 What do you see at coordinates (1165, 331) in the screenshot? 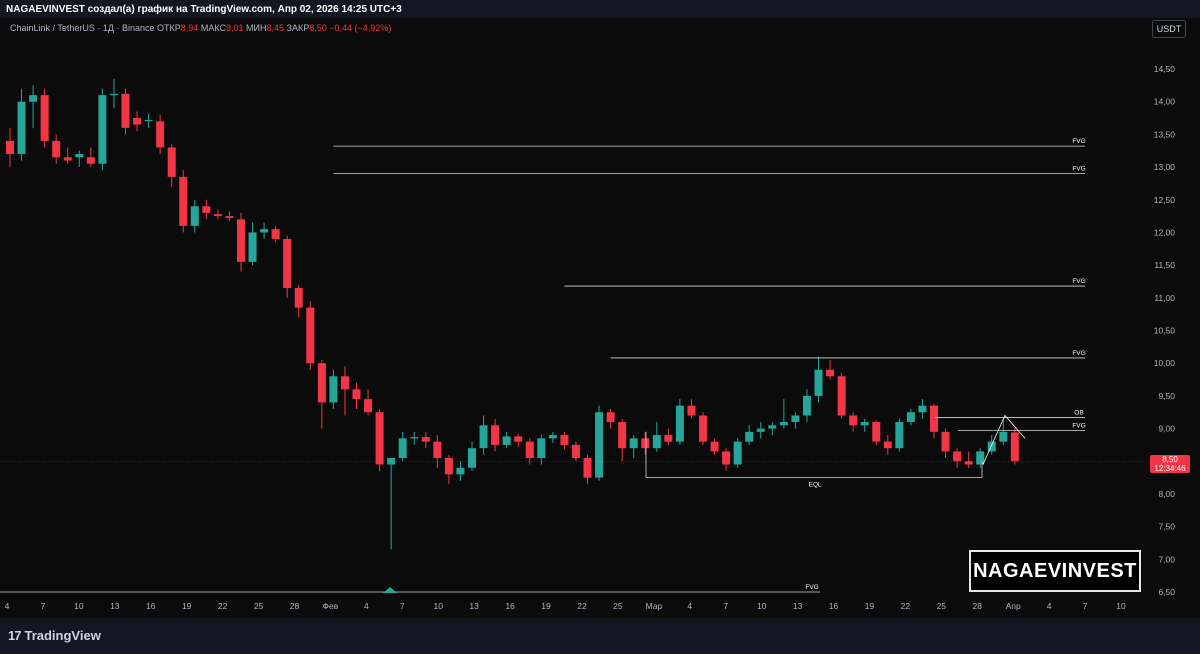
I see `y-tick-label: 10,50` at bounding box center [1165, 331].